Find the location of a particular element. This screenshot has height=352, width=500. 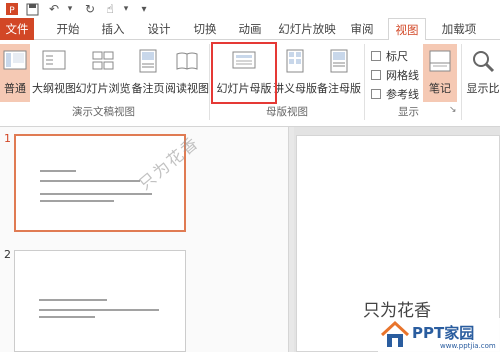

touch-mode-dropdown-icon: ▾ is located at coordinates (126, 9).